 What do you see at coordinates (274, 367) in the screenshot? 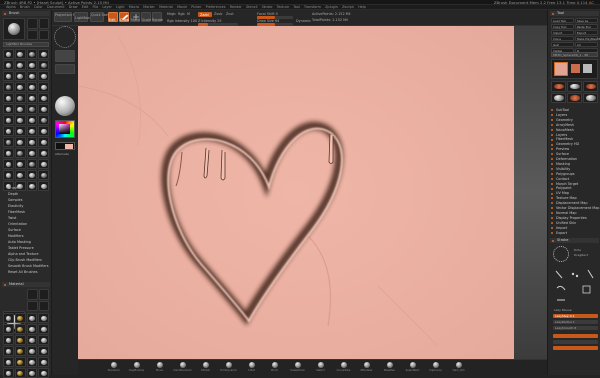
I see `bottom-brush-item: Pinch` at bounding box center [274, 367].